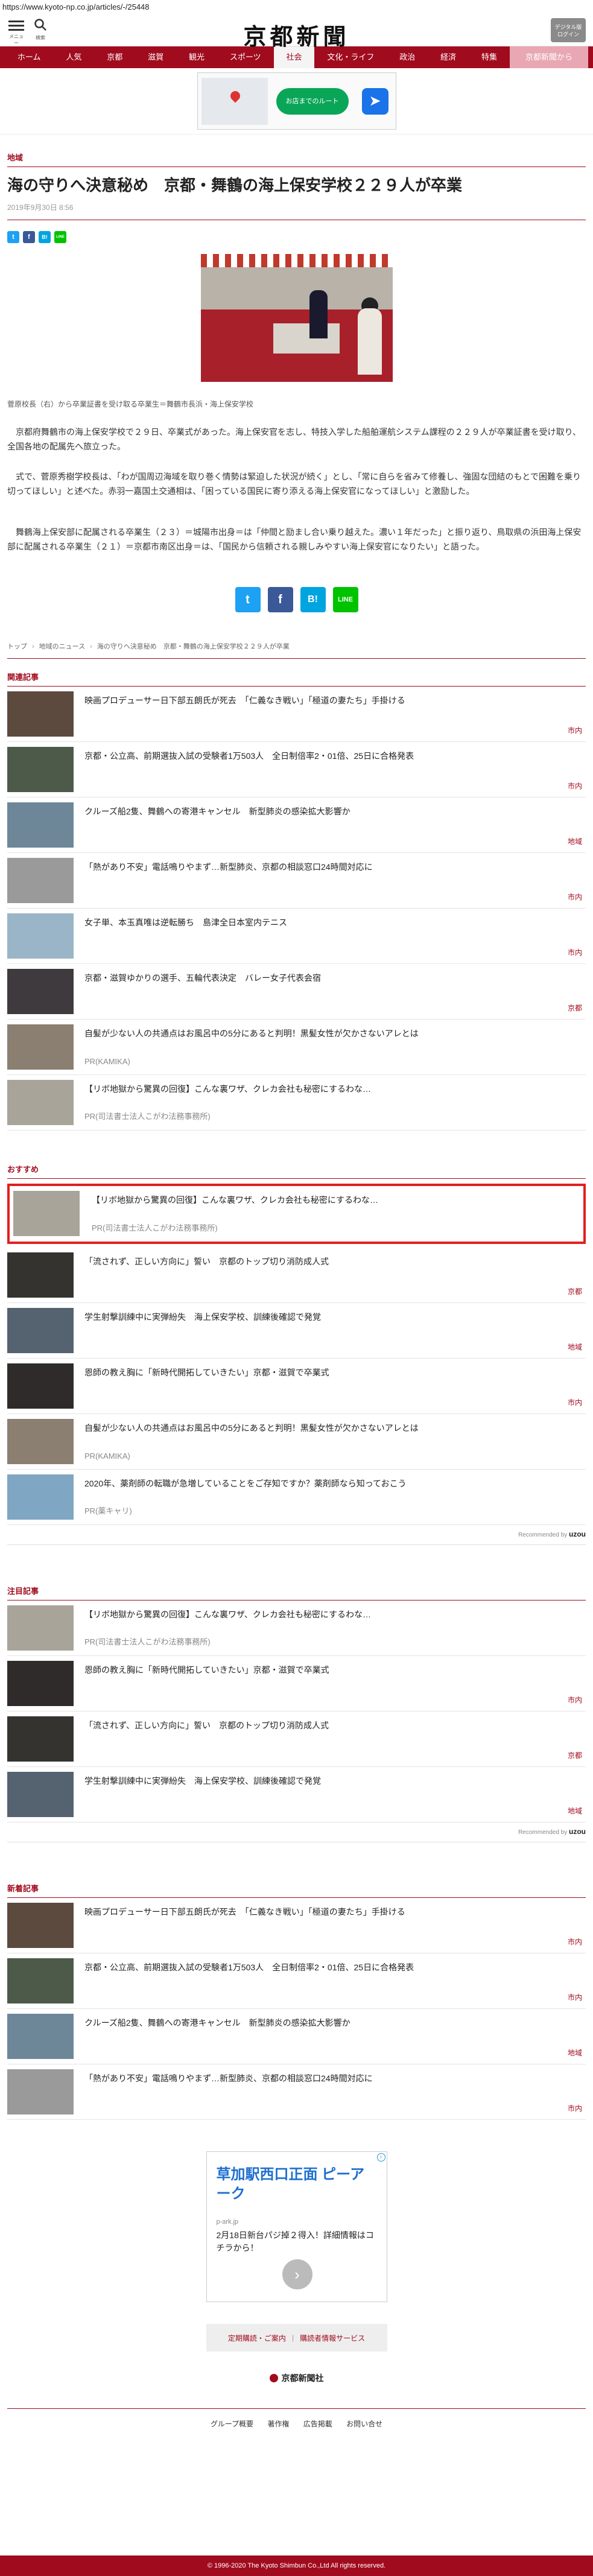  I want to click on article-photo, so click(296, 318).